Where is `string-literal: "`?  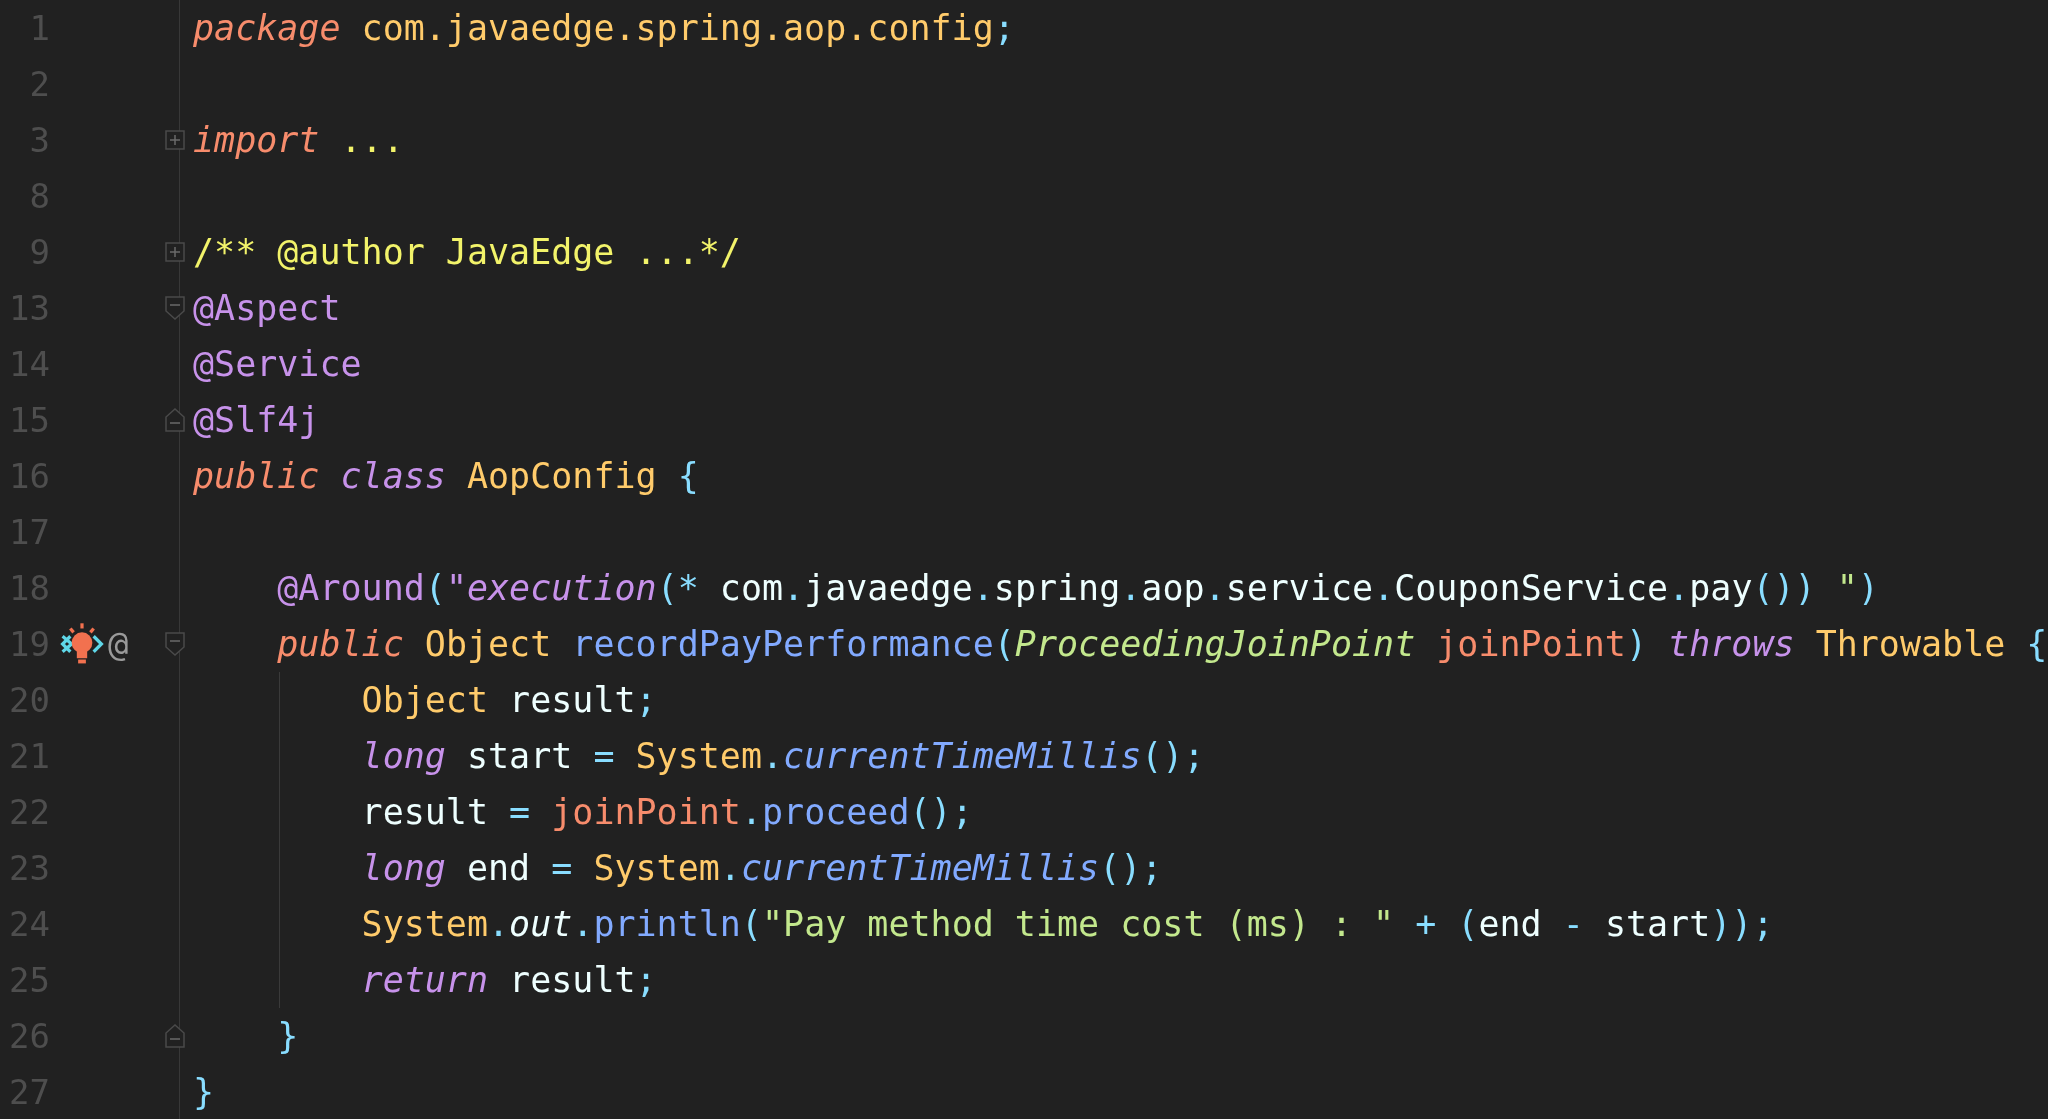 string-literal: " is located at coordinates (1847, 588).